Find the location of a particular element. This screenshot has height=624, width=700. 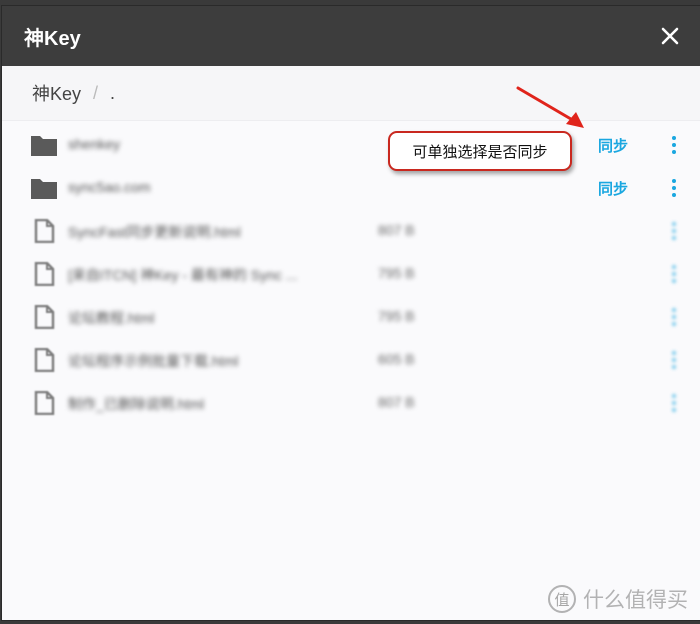

file-row: 论坛程序示例批量下载.html 605 B is located at coordinates (351, 359).